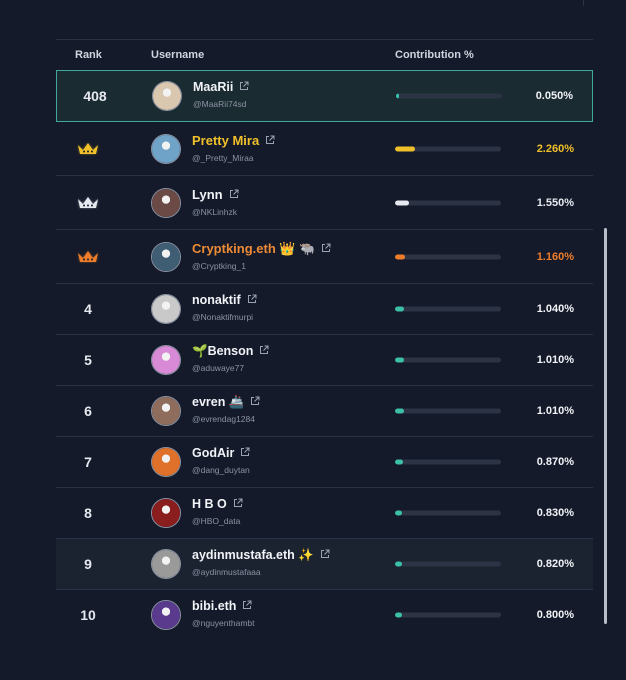 The width and height of the screenshot is (626, 680). What do you see at coordinates (324, 512) in the screenshot?
I see `table-row: 8 H B O @HBO_data 0.830%` at bounding box center [324, 512].